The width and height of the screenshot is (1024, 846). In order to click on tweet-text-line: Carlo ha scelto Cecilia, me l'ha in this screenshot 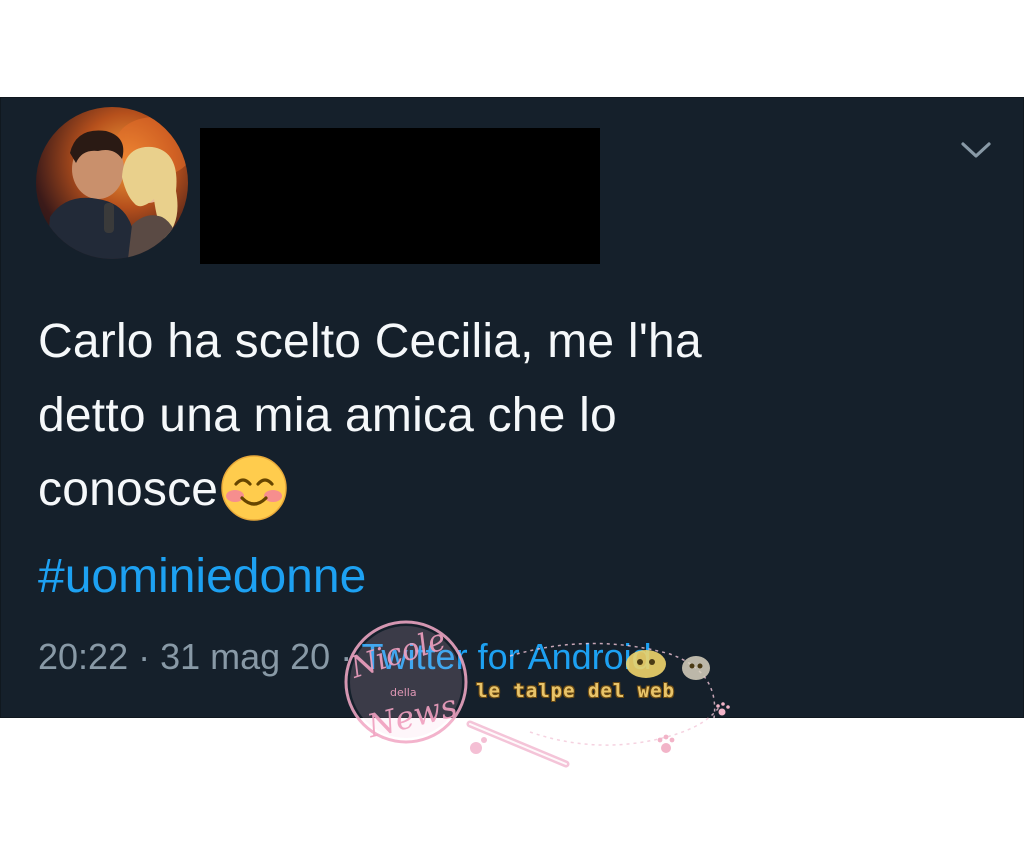, I will do `click(370, 341)`.